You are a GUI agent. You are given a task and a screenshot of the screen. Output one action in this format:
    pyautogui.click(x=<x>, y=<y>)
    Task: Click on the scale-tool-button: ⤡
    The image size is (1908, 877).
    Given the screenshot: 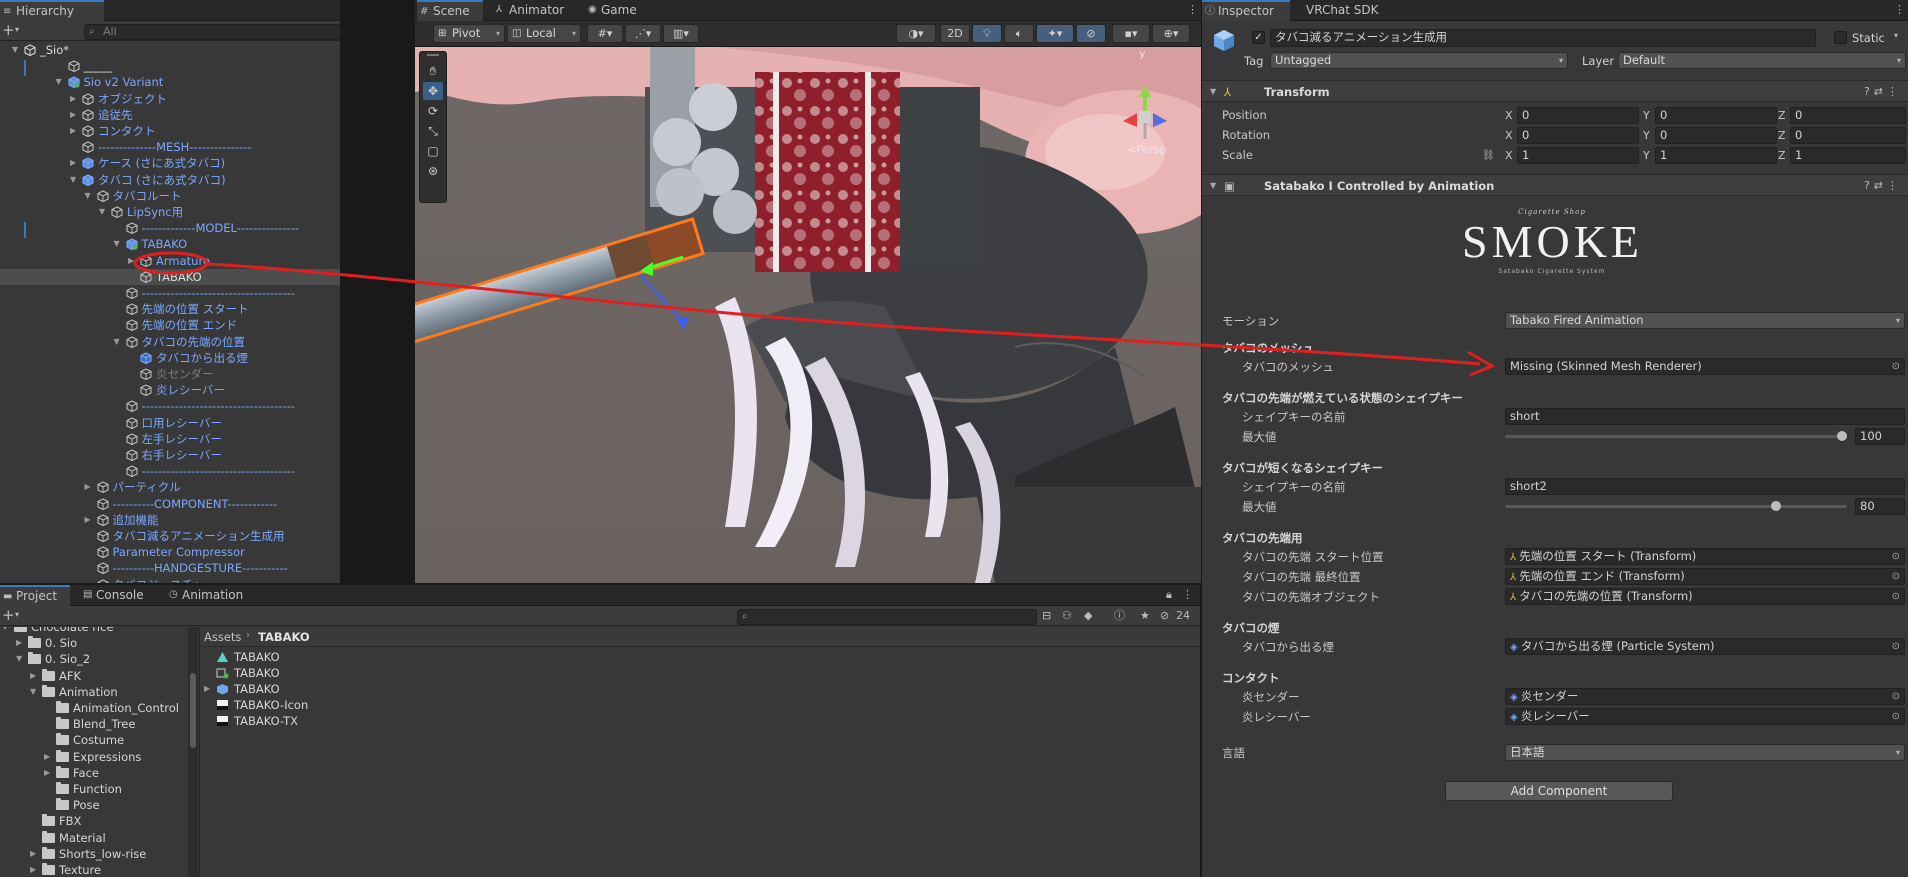 What is the action you would take?
    pyautogui.click(x=433, y=131)
    